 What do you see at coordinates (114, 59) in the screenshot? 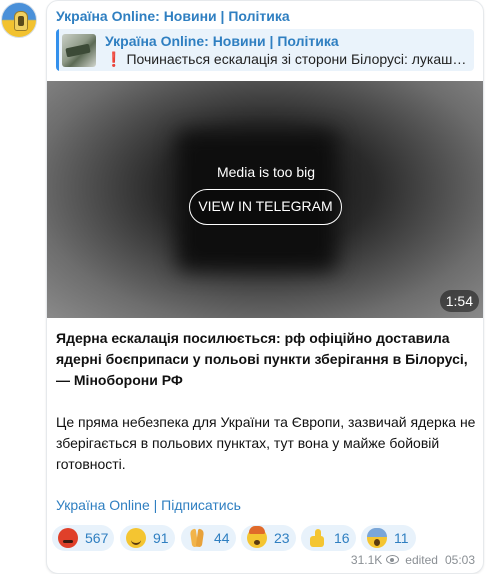
I see `exclamation-icon: ❗` at bounding box center [114, 59].